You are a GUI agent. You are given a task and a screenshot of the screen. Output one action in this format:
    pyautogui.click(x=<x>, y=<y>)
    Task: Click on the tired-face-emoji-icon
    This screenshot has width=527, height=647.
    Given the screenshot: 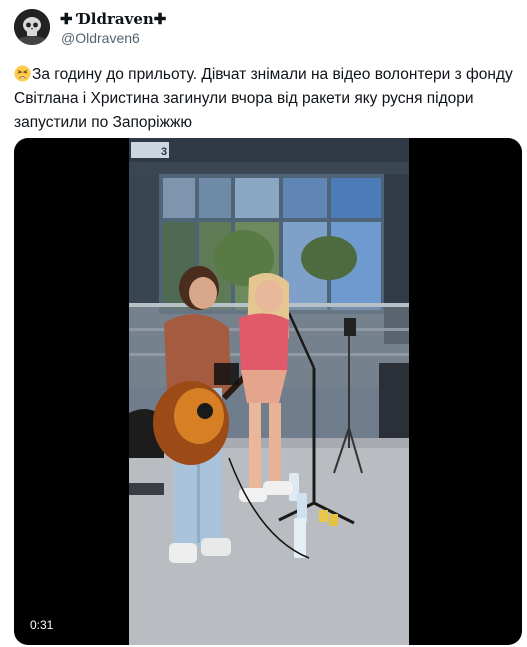 What is the action you would take?
    pyautogui.click(x=22, y=73)
    